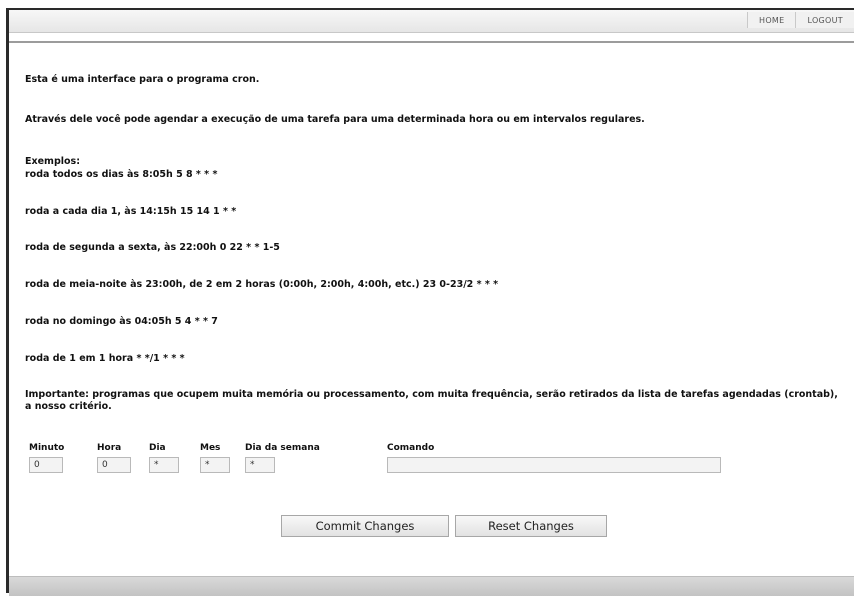 The width and height of the screenshot is (854, 597). I want to click on dia-input: *, so click(164, 465).